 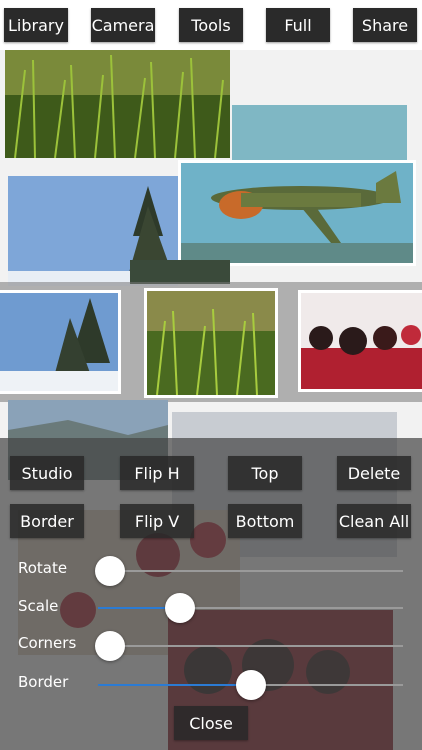 I want to click on library-button: Library, so click(x=36, y=25).